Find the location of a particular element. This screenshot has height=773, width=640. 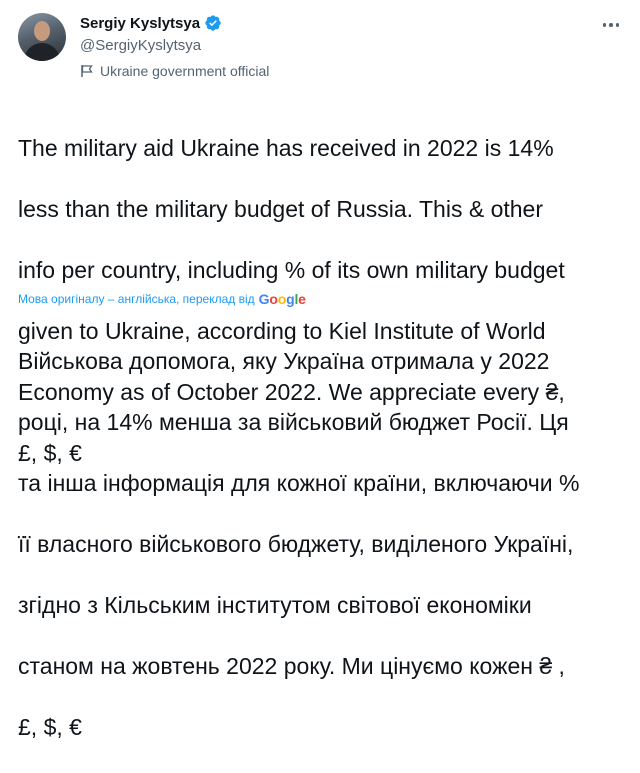

google-logo-letter-6: e is located at coordinates (302, 299).